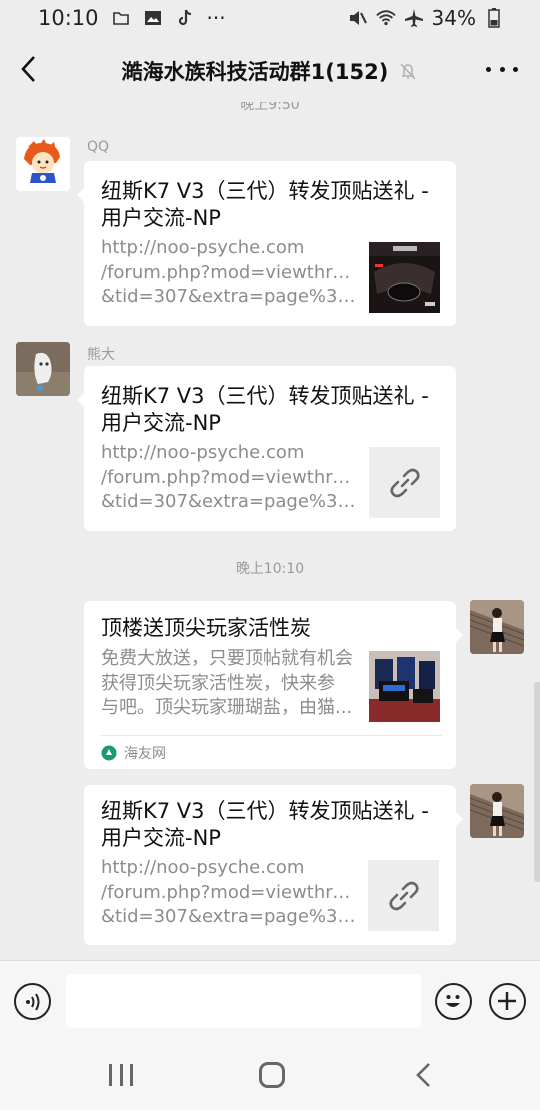 This screenshot has width=540, height=1110. What do you see at coordinates (414, 18) in the screenshot?
I see `airplane-icon` at bounding box center [414, 18].